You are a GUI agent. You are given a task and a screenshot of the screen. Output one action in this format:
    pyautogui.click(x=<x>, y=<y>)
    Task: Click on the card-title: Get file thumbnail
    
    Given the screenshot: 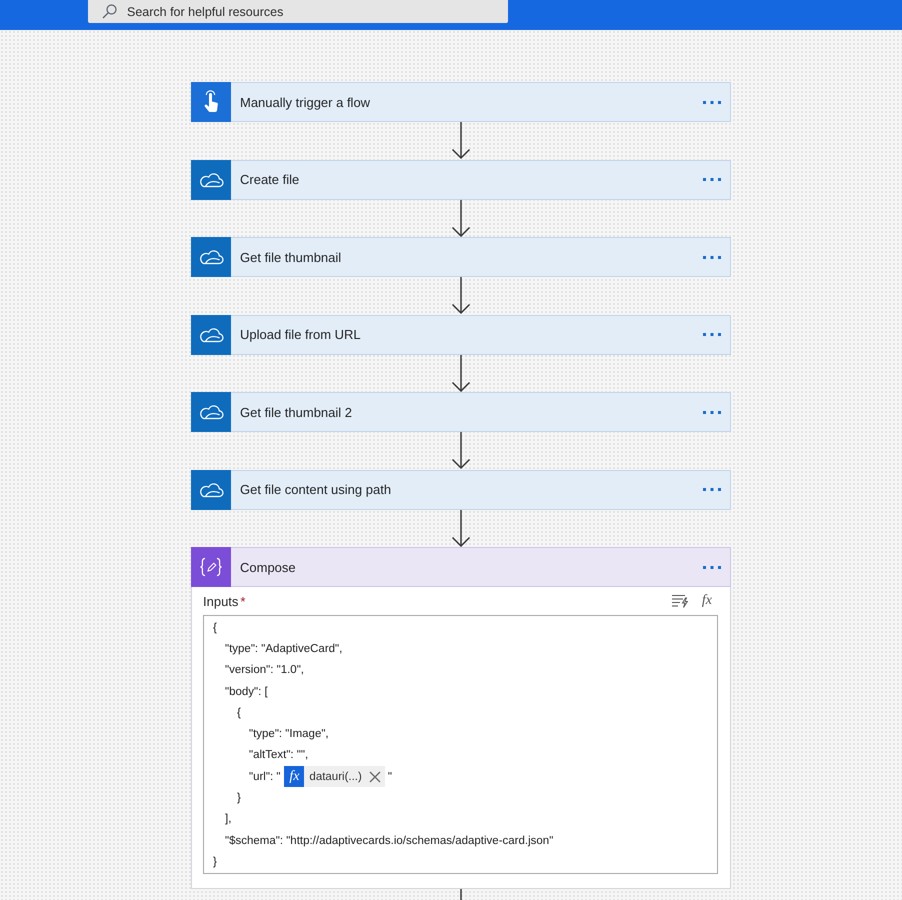 What is the action you would take?
    pyautogui.click(x=291, y=257)
    